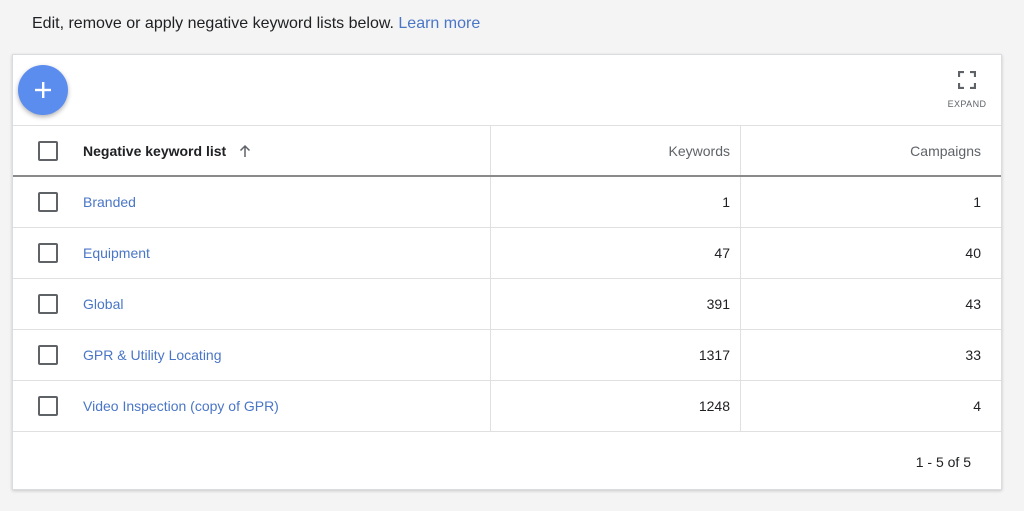 Image resolution: width=1024 pixels, height=511 pixels. I want to click on column-header-campaigns: Campaigns, so click(871, 150).